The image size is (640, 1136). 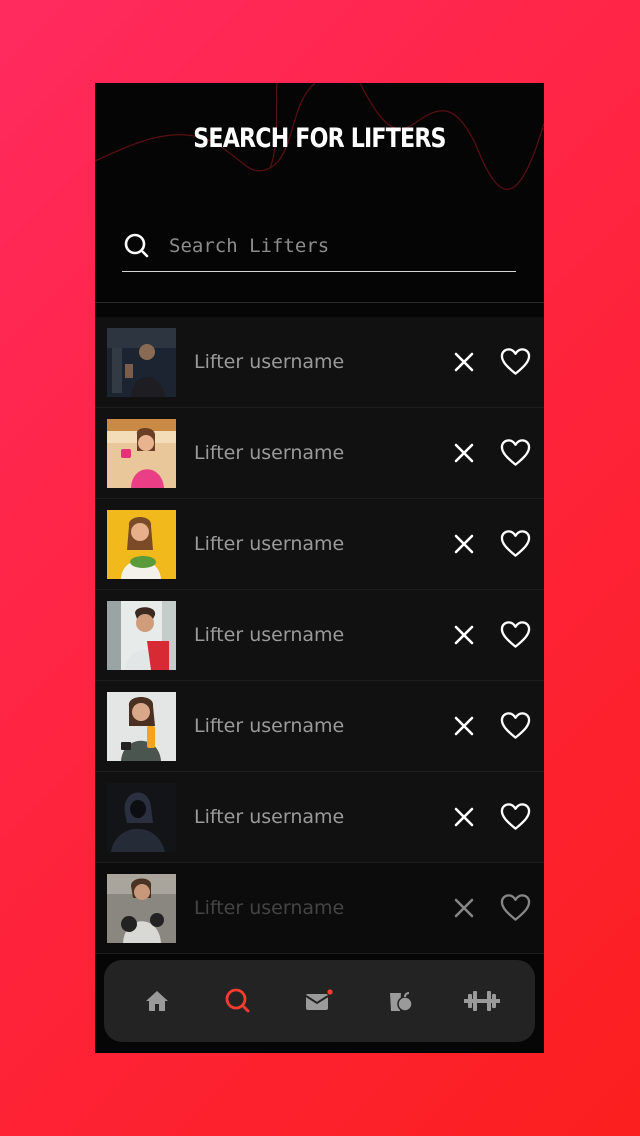 I want to click on nutrition-icon, so click(x=401, y=1002).